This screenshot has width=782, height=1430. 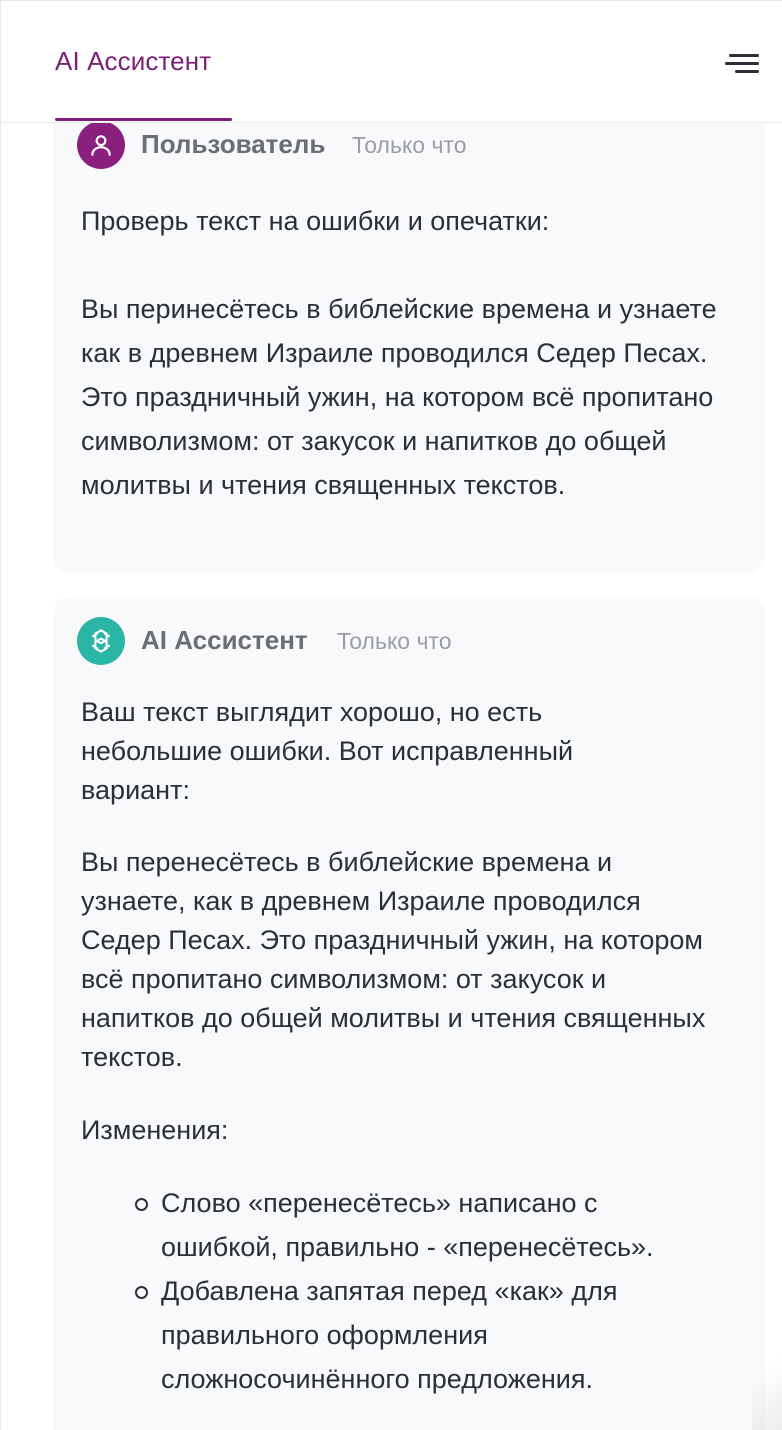 I want to click on message-author: Пользователь, so click(x=233, y=144).